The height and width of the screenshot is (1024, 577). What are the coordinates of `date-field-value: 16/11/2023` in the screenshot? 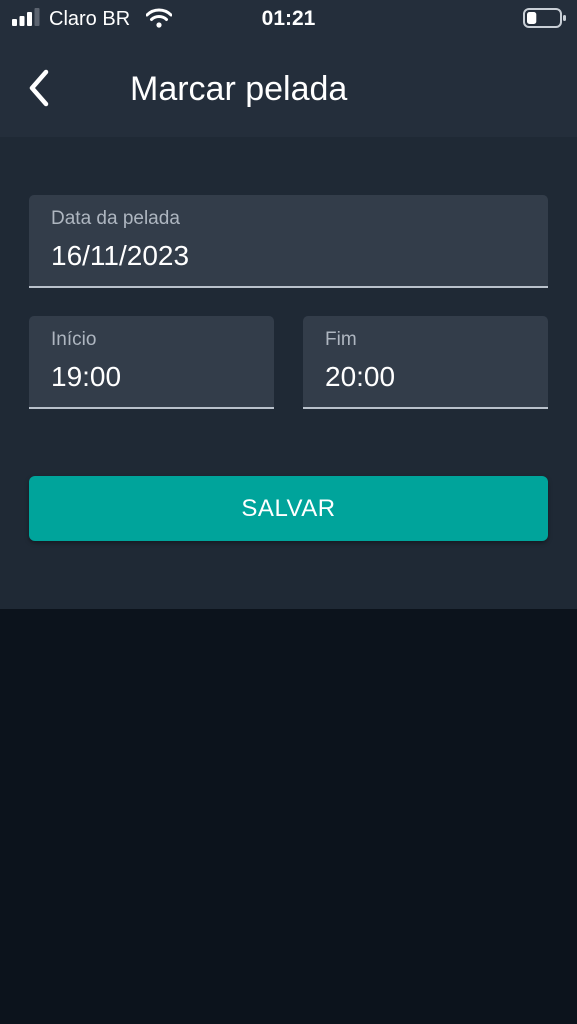 It's located at (120, 256).